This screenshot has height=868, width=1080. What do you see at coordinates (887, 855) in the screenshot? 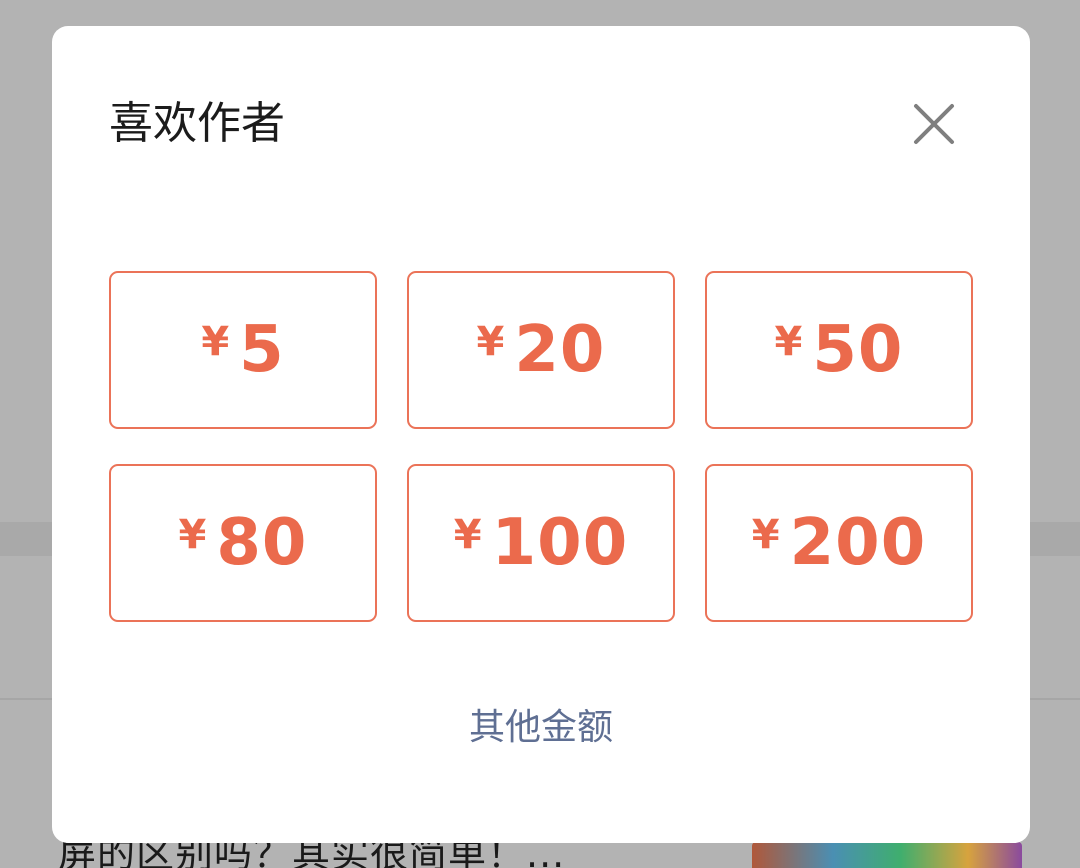
I see `background-article-thumbnail` at bounding box center [887, 855].